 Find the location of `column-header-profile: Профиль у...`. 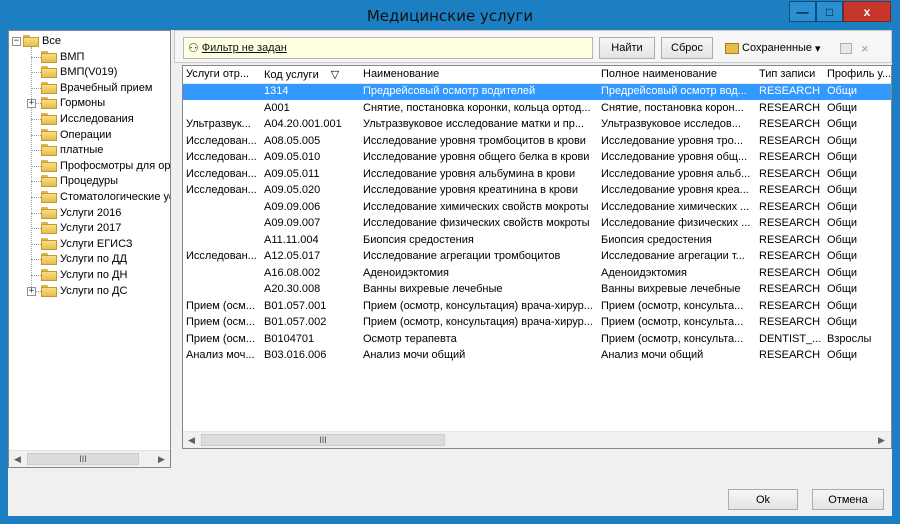

column-header-profile: Профиль у... is located at coordinates (859, 74).